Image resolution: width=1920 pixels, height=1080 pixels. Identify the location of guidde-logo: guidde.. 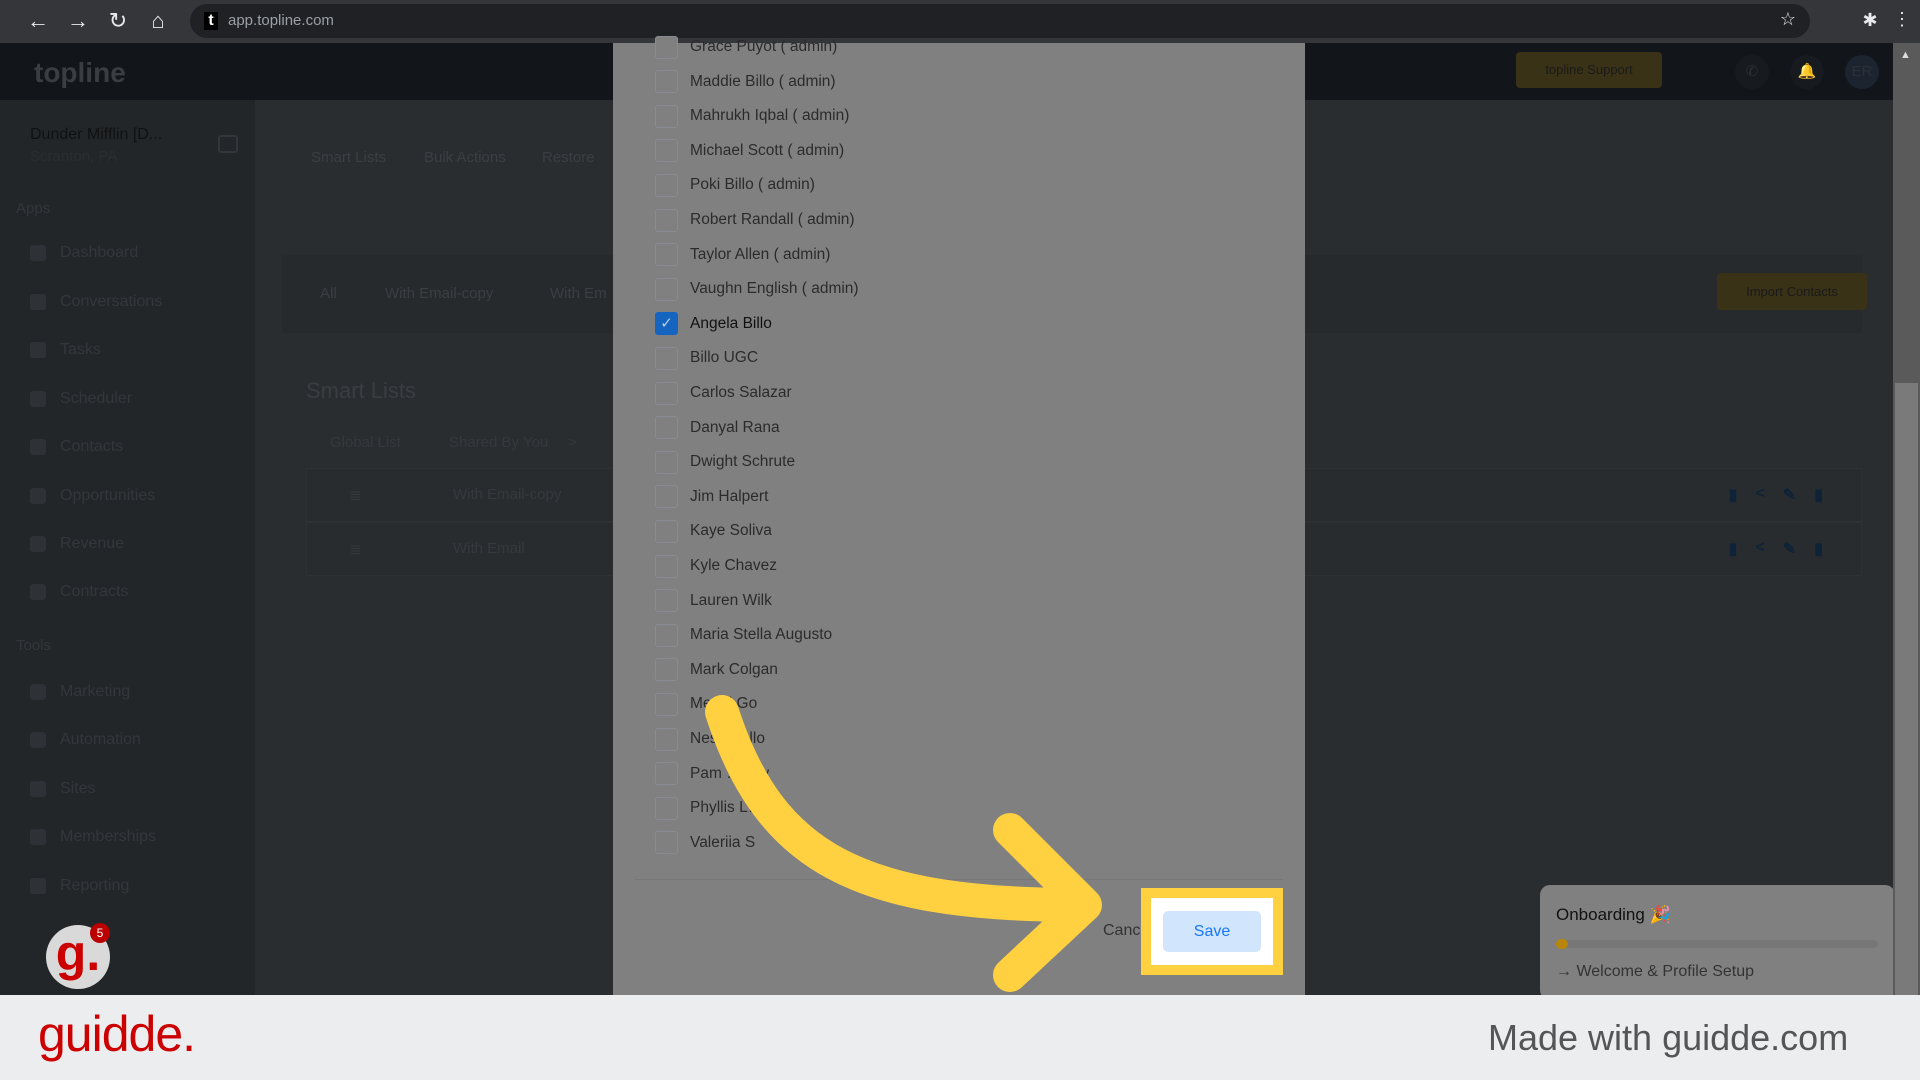
(117, 1034).